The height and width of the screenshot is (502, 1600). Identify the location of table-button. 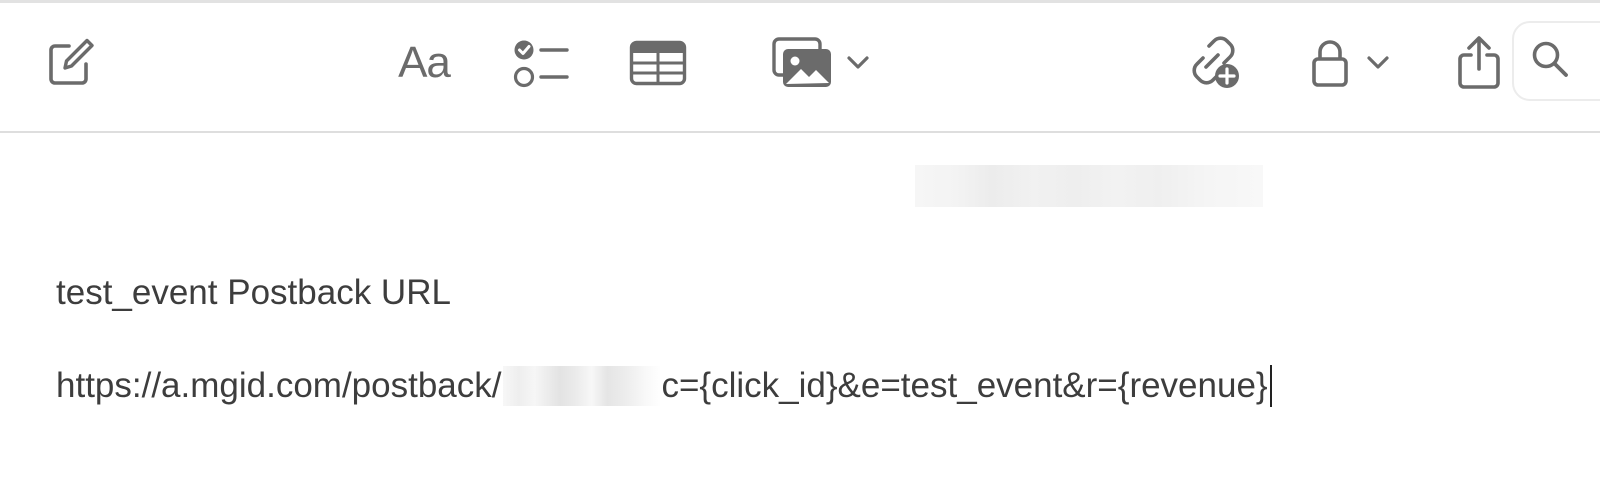
(658, 63).